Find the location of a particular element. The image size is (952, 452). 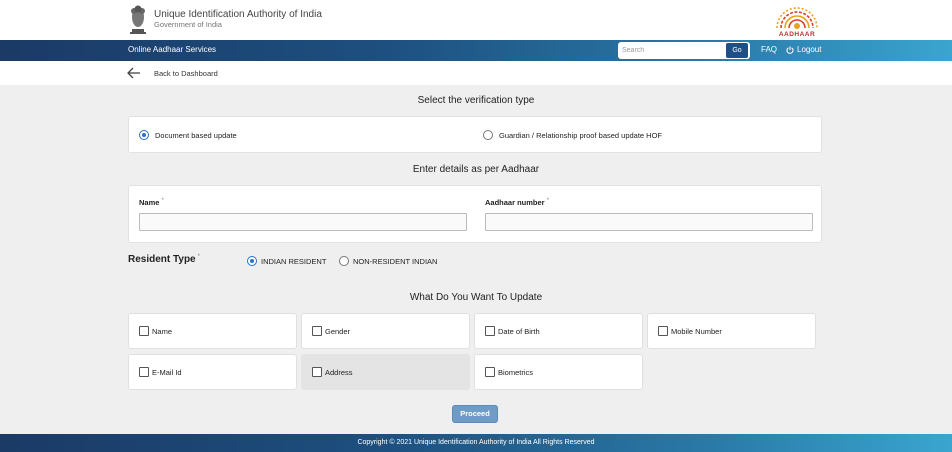

details-title: Enter details as per Aadhaar is located at coordinates (476, 169).